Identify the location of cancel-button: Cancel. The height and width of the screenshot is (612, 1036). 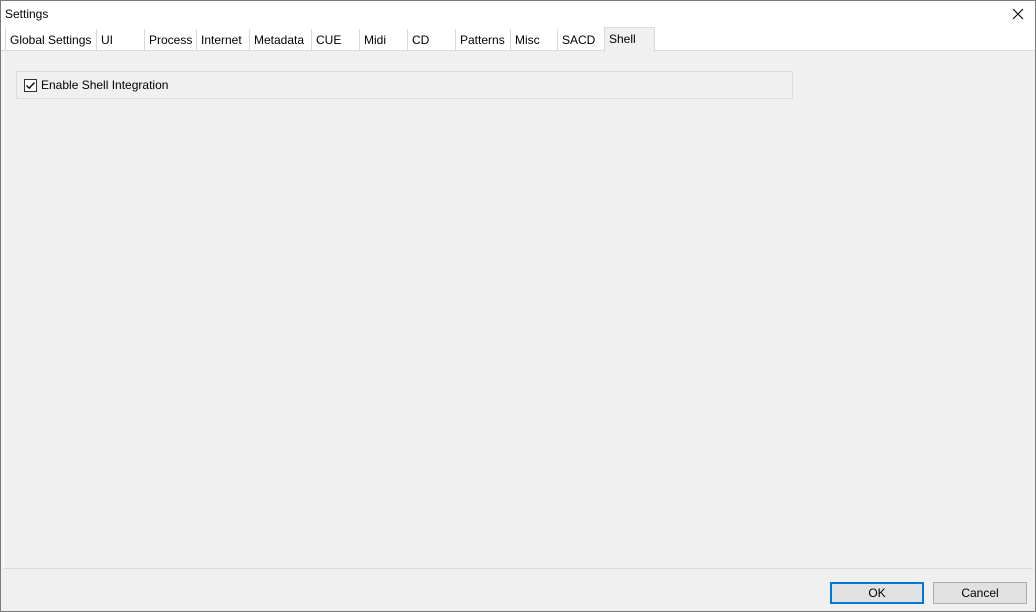
(980, 593).